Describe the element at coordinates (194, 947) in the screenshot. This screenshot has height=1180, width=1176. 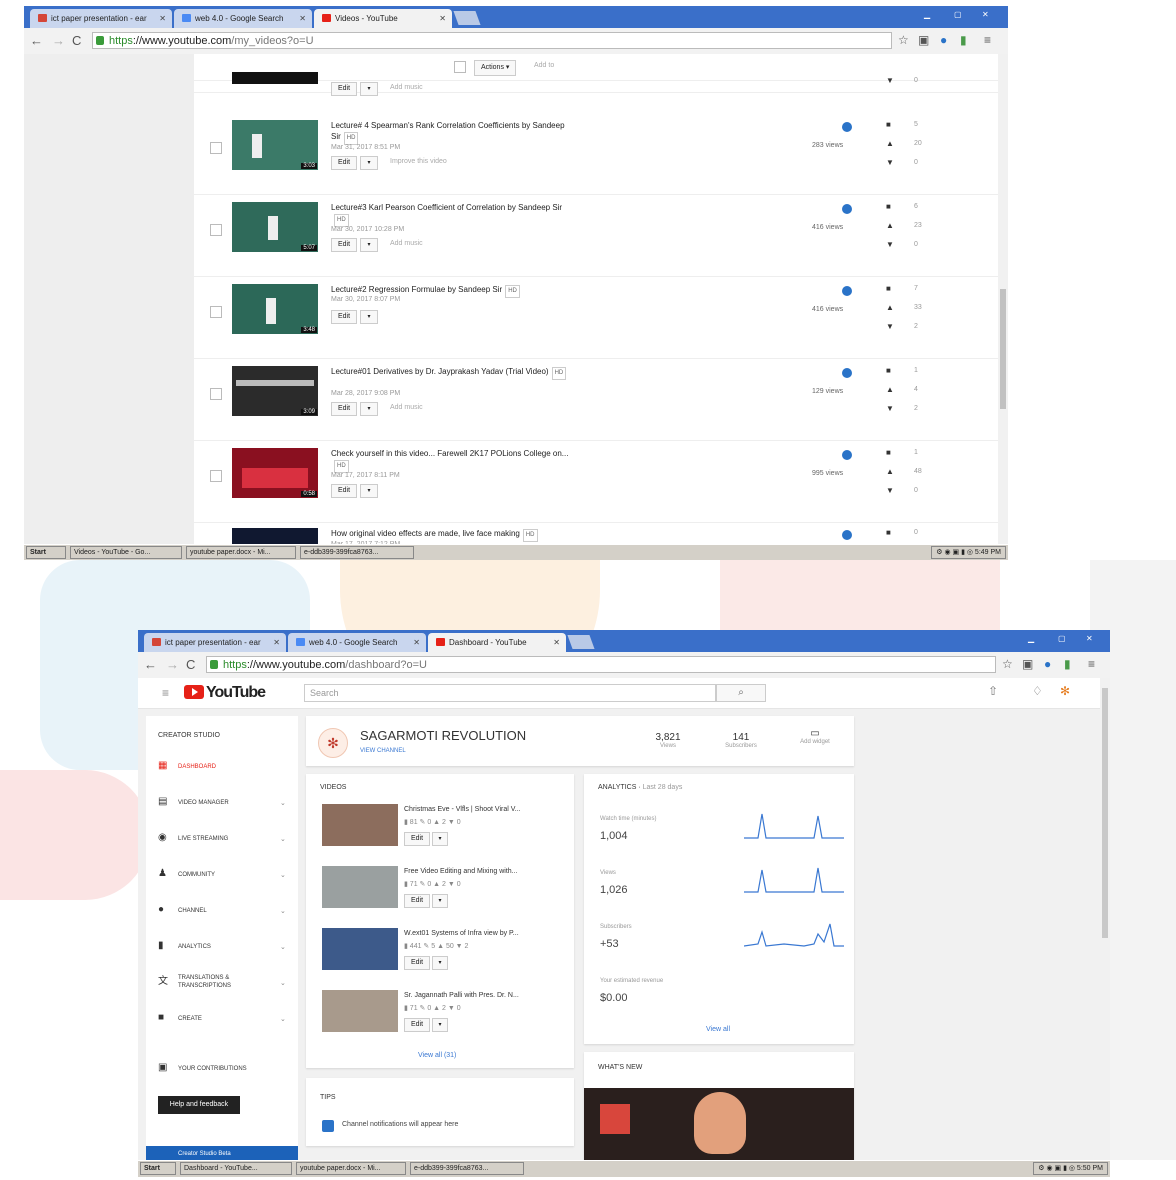
I see `sidebar-item-analytics: Analytics` at that location.